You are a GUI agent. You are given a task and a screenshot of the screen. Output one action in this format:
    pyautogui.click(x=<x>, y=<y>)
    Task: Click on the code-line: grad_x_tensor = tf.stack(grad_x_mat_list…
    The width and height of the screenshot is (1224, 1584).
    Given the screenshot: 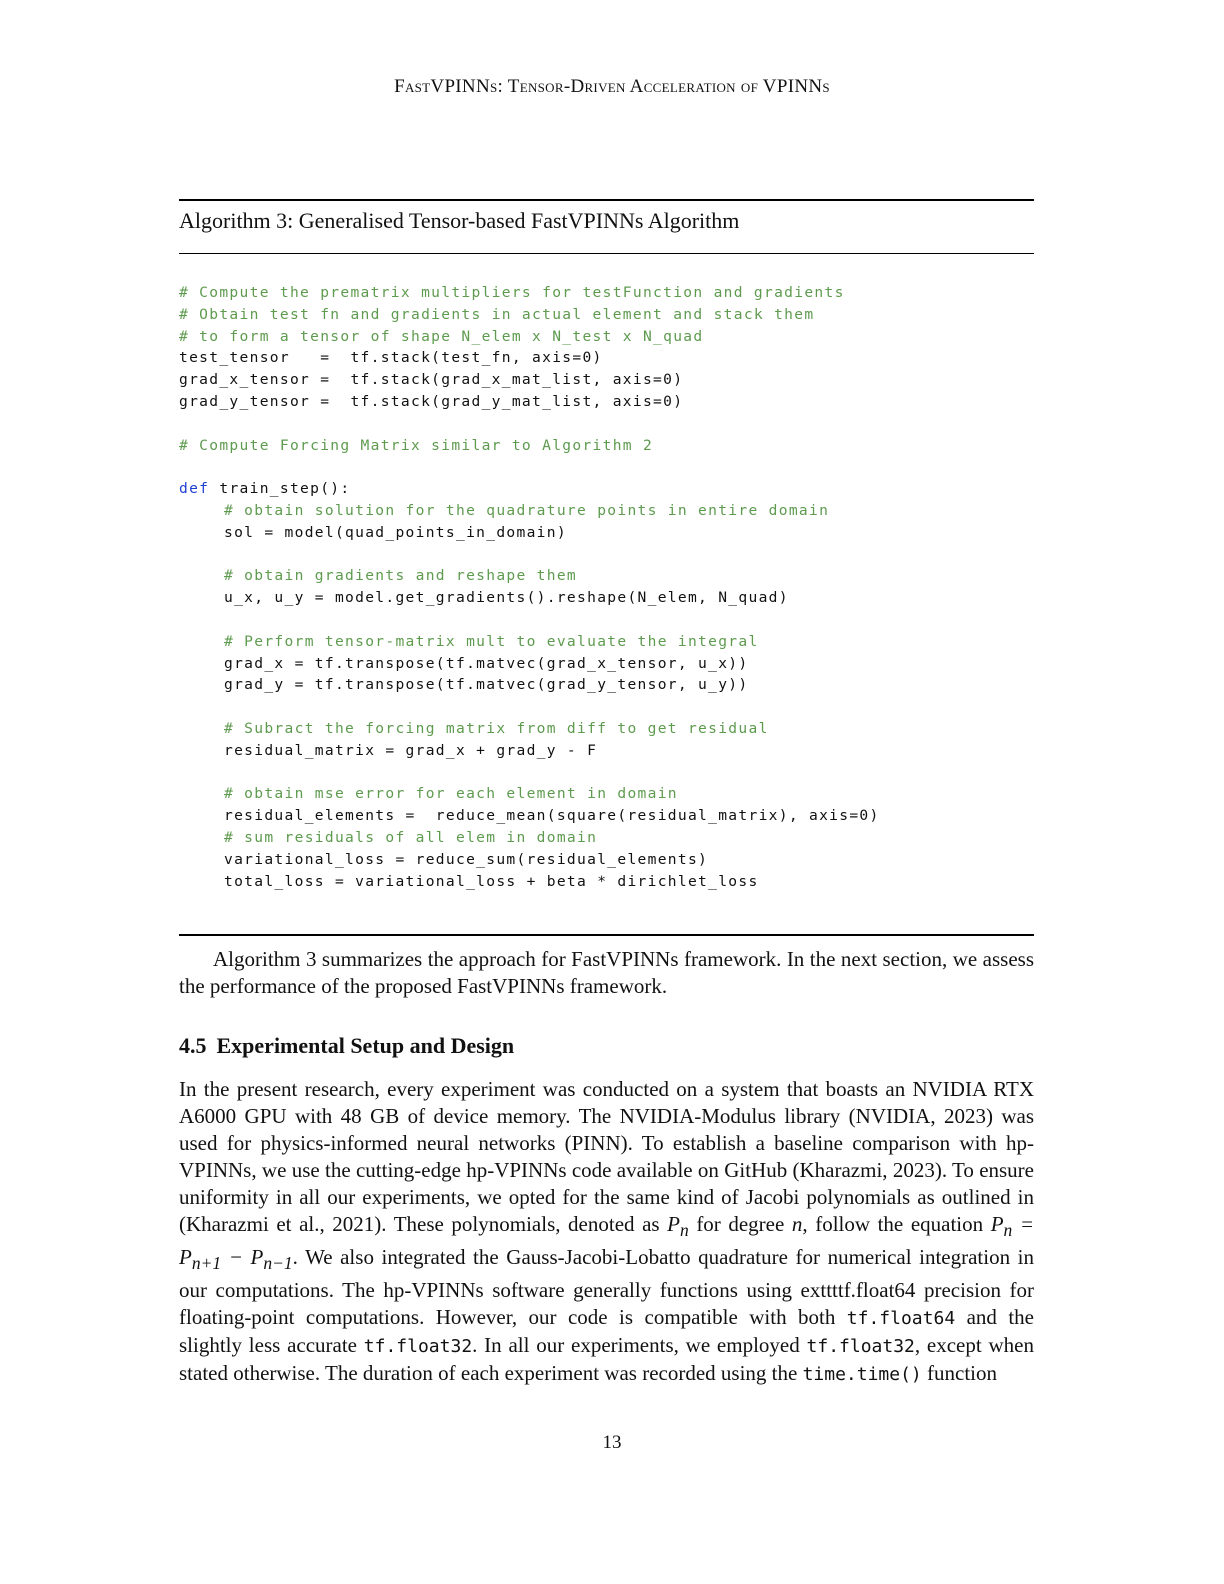 What is the action you would take?
    pyautogui.click(x=431, y=380)
    